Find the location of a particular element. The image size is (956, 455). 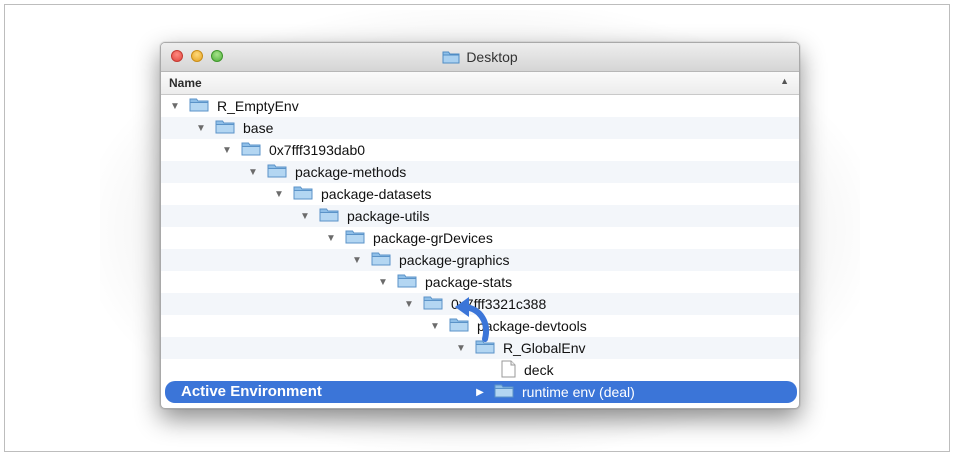

list-item-label: package-utils is located at coordinates (388, 216).